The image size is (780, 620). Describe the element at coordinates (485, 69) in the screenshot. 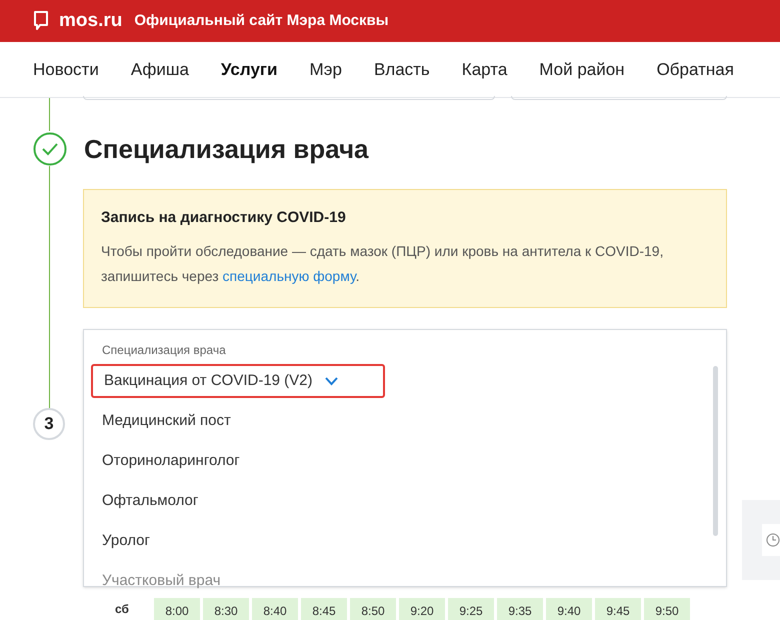

I see `nav-link: Карта` at that location.